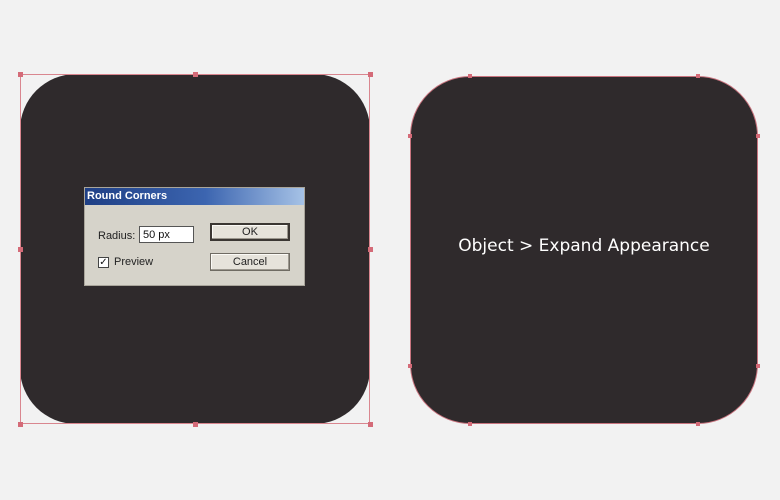  Describe the element at coordinates (134, 262) in the screenshot. I see `preview-label: Preview` at that location.